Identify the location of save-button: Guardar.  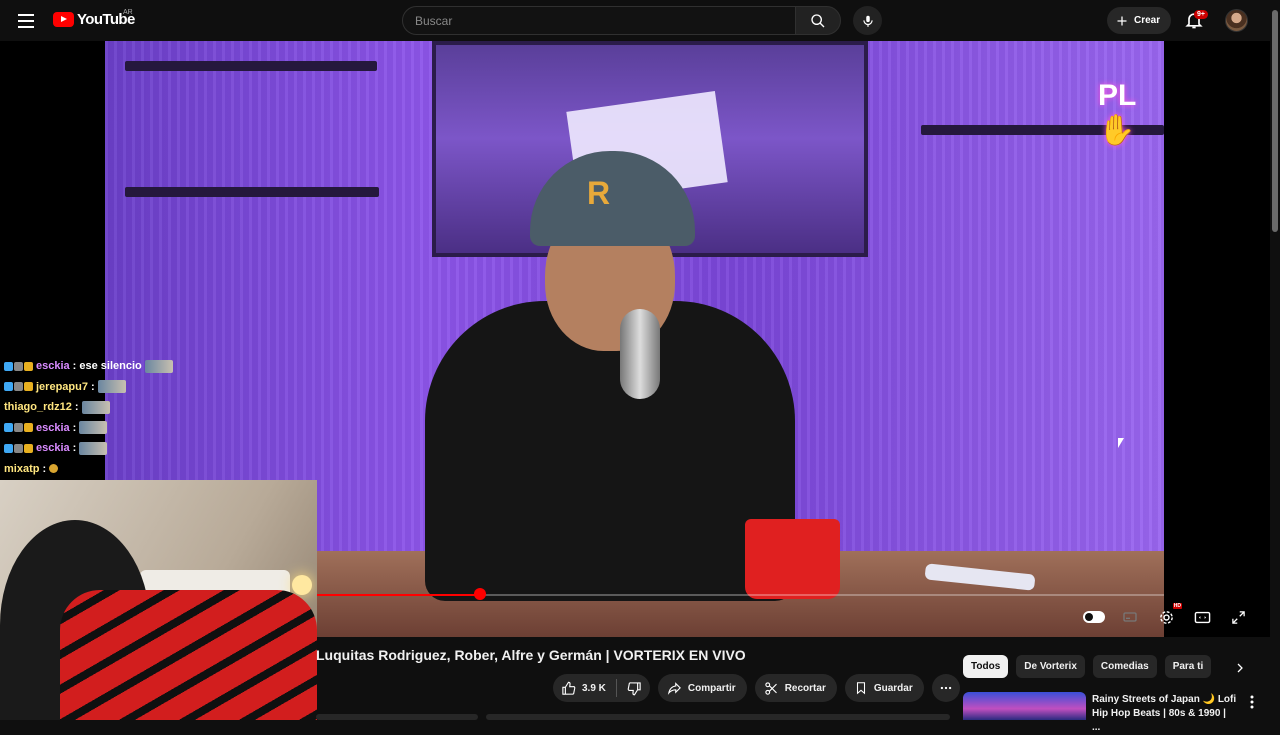
(884, 688).